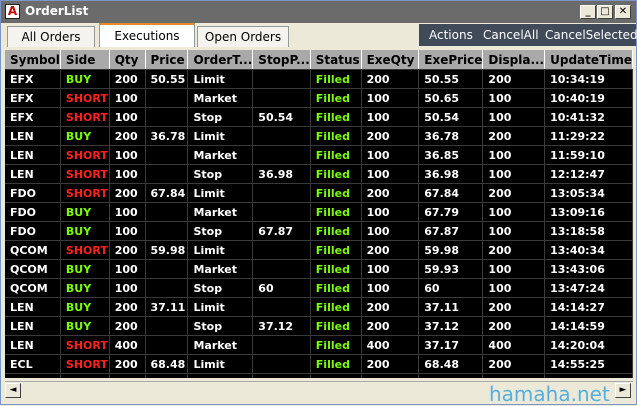 The image size is (637, 406). Describe the element at coordinates (451, 231) in the screenshot. I see `exe-price-cell: 67.87` at that location.